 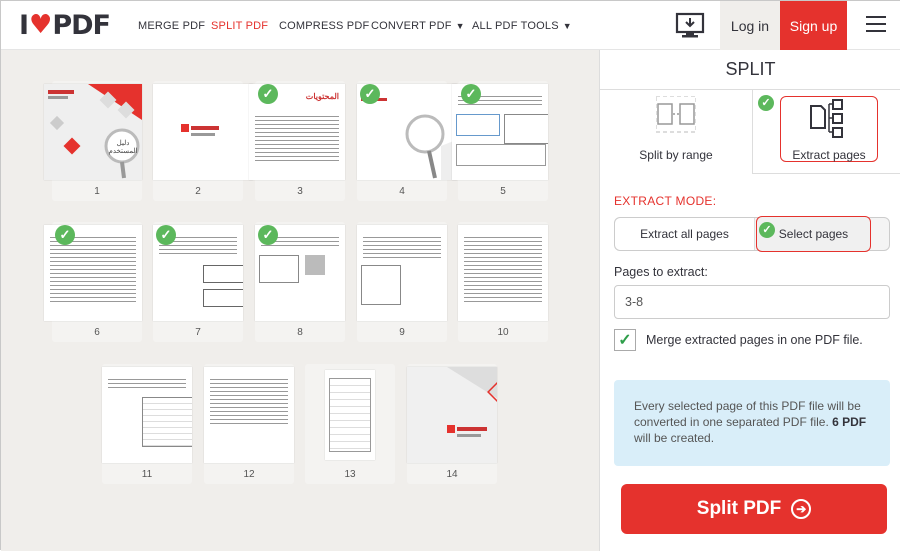 I want to click on page-number: 9, so click(x=402, y=332).